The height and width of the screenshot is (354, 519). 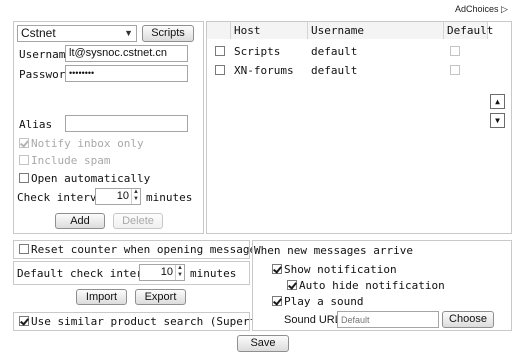 I want to click on scripts-button: Scripts, so click(x=168, y=33).